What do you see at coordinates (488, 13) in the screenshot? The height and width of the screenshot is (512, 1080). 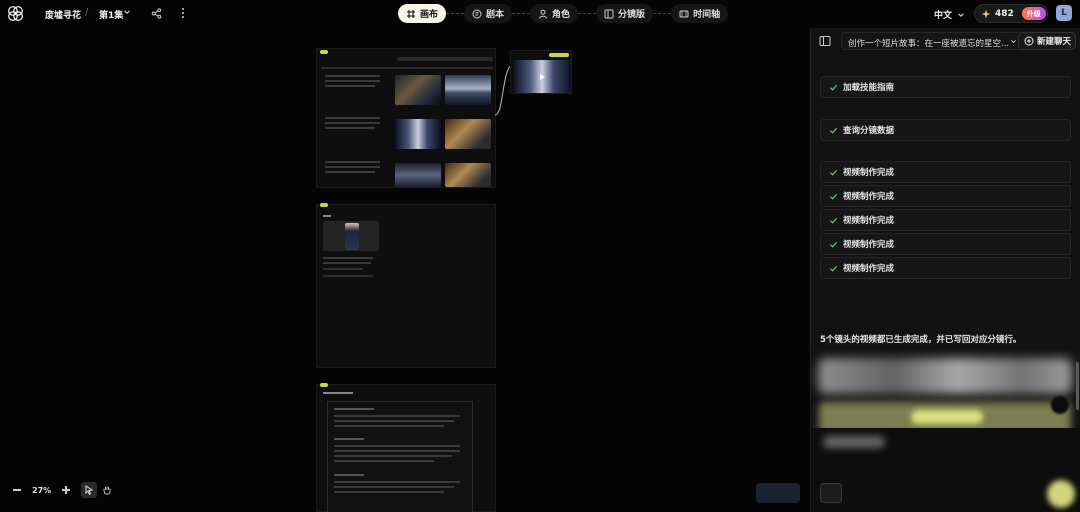 I see `tab-script: 剧本` at bounding box center [488, 13].